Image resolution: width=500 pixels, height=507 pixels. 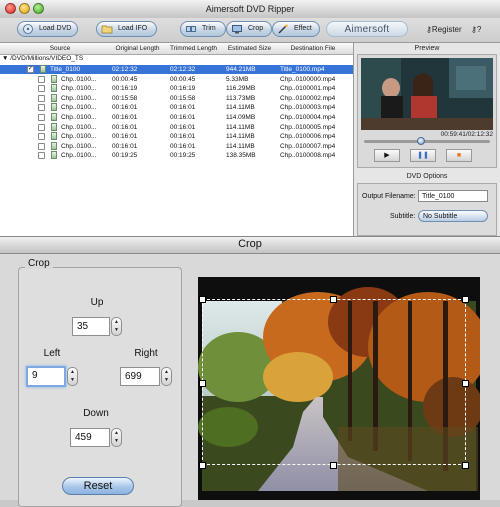 What do you see at coordinates (137, 48) in the screenshot?
I see `column-header-original-length: Original Length` at bounding box center [137, 48].